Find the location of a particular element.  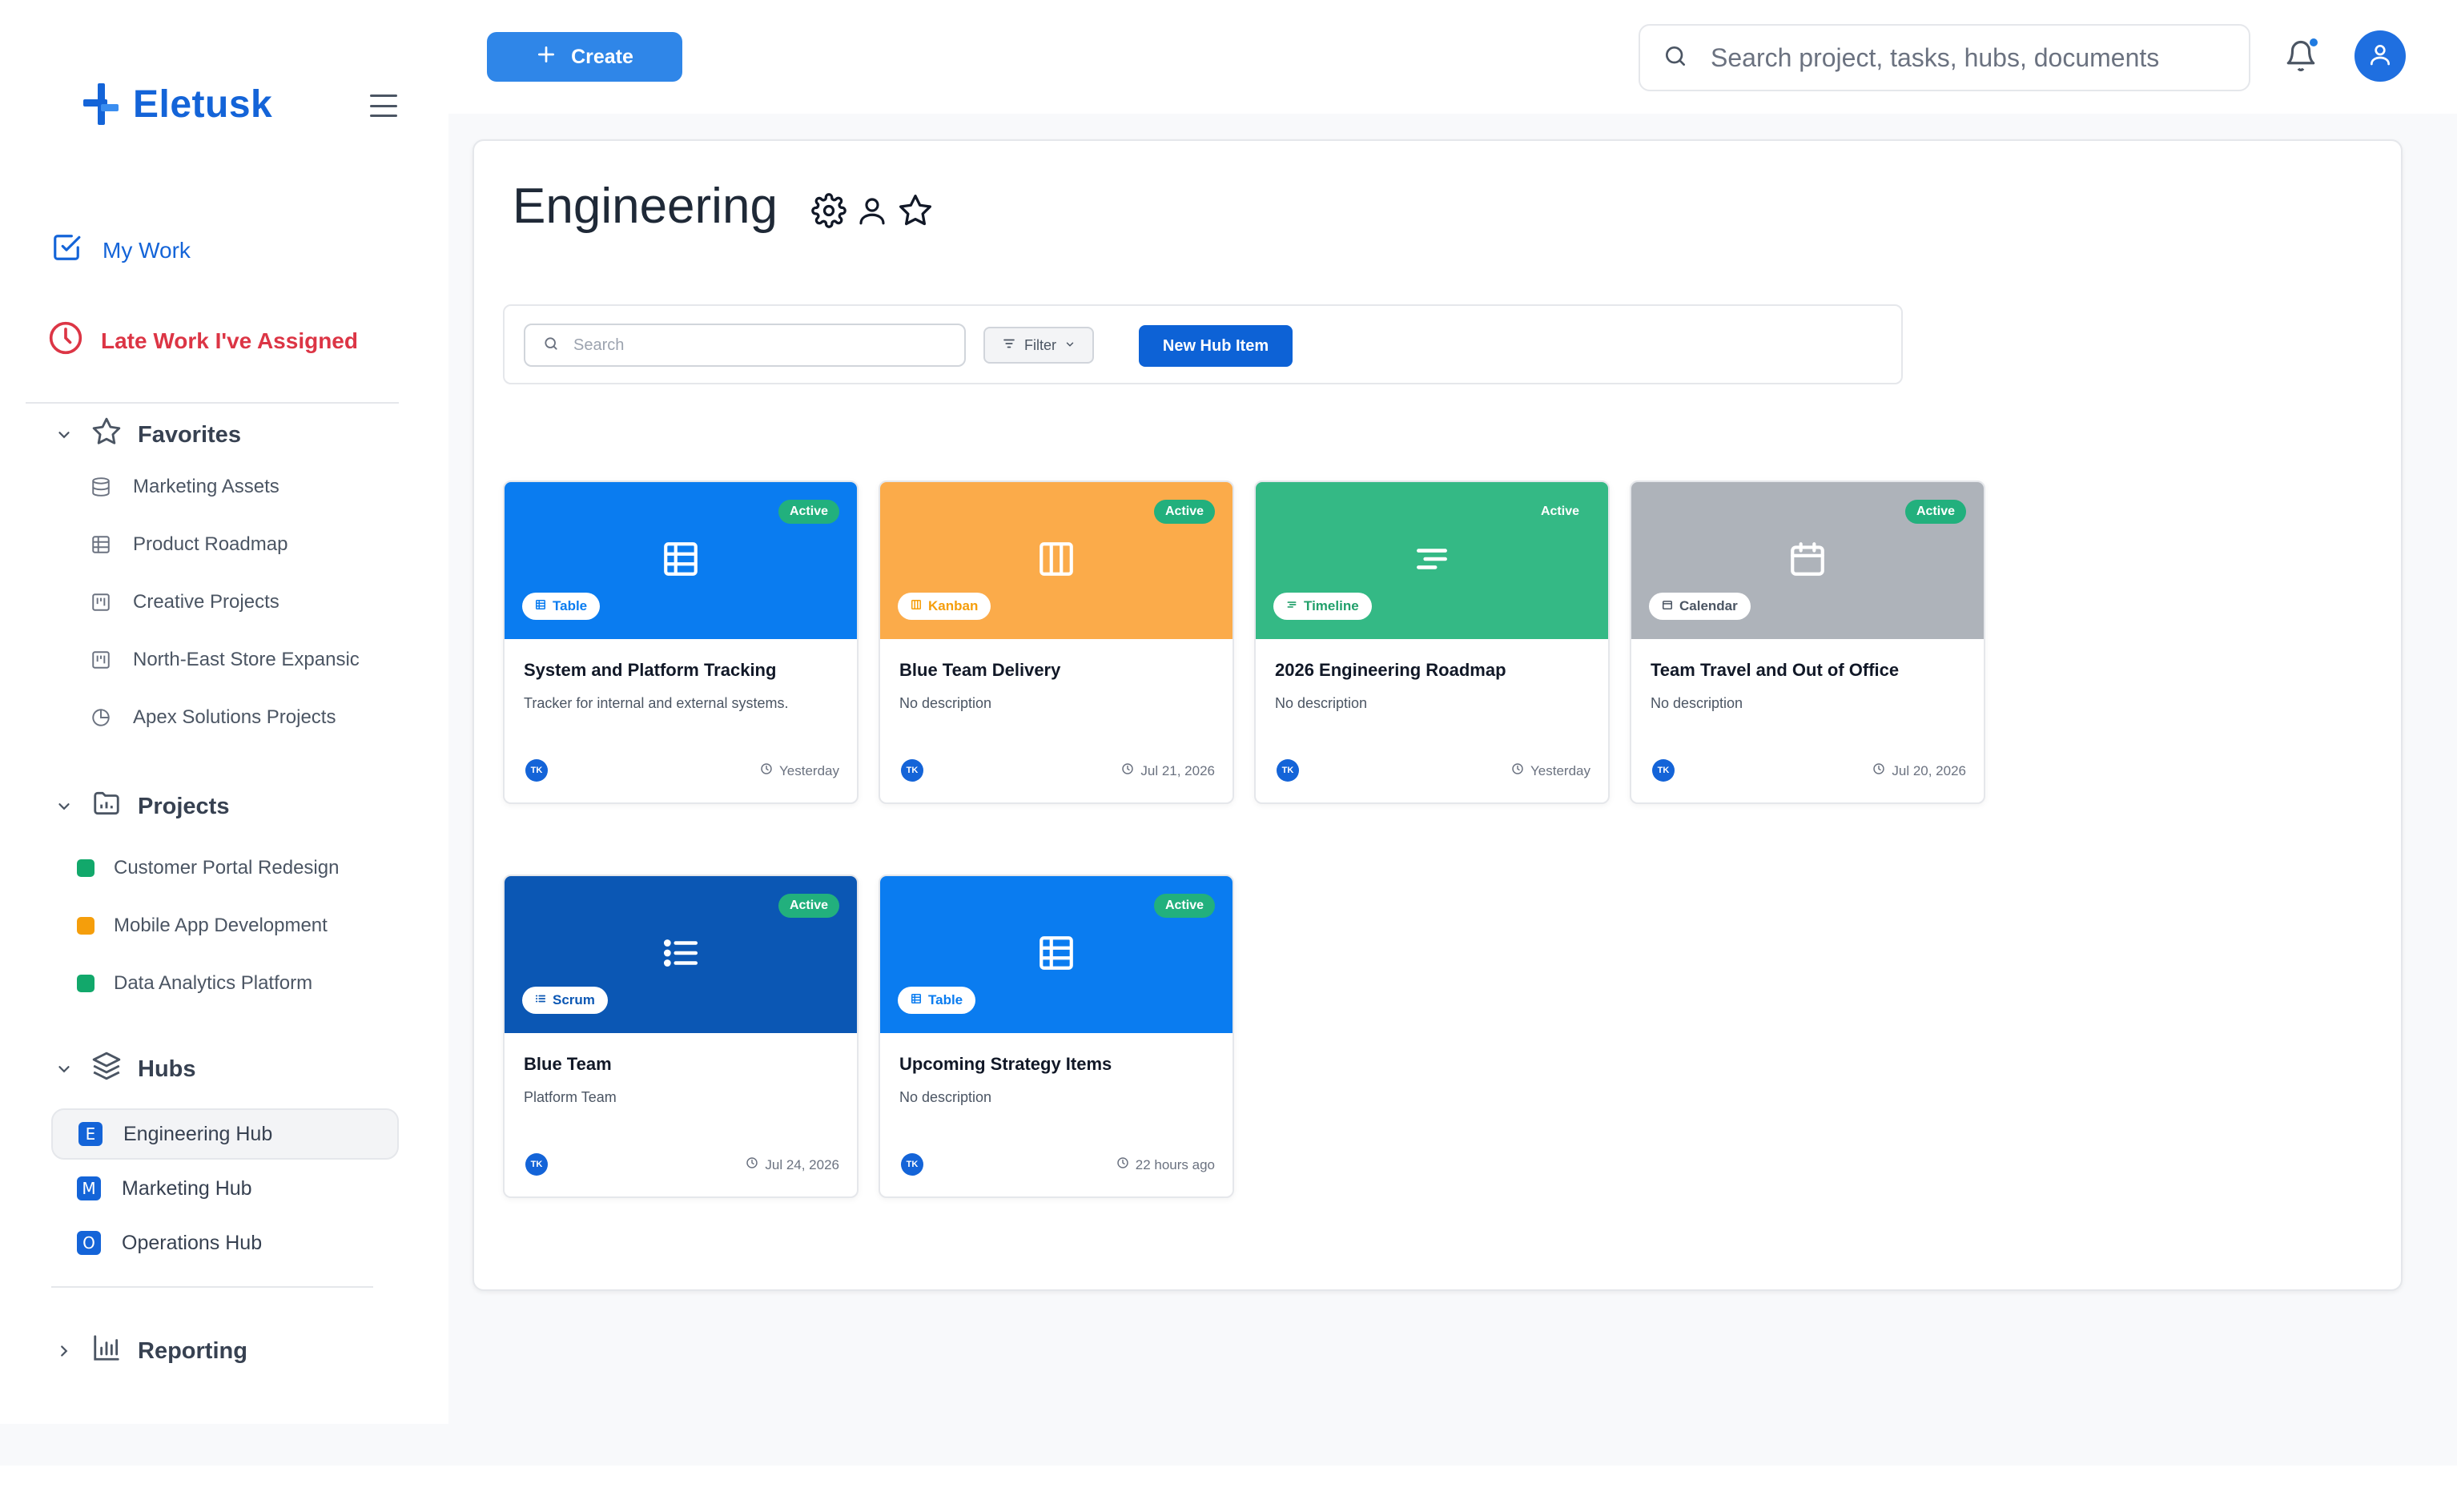

create-button: Create is located at coordinates (584, 57).